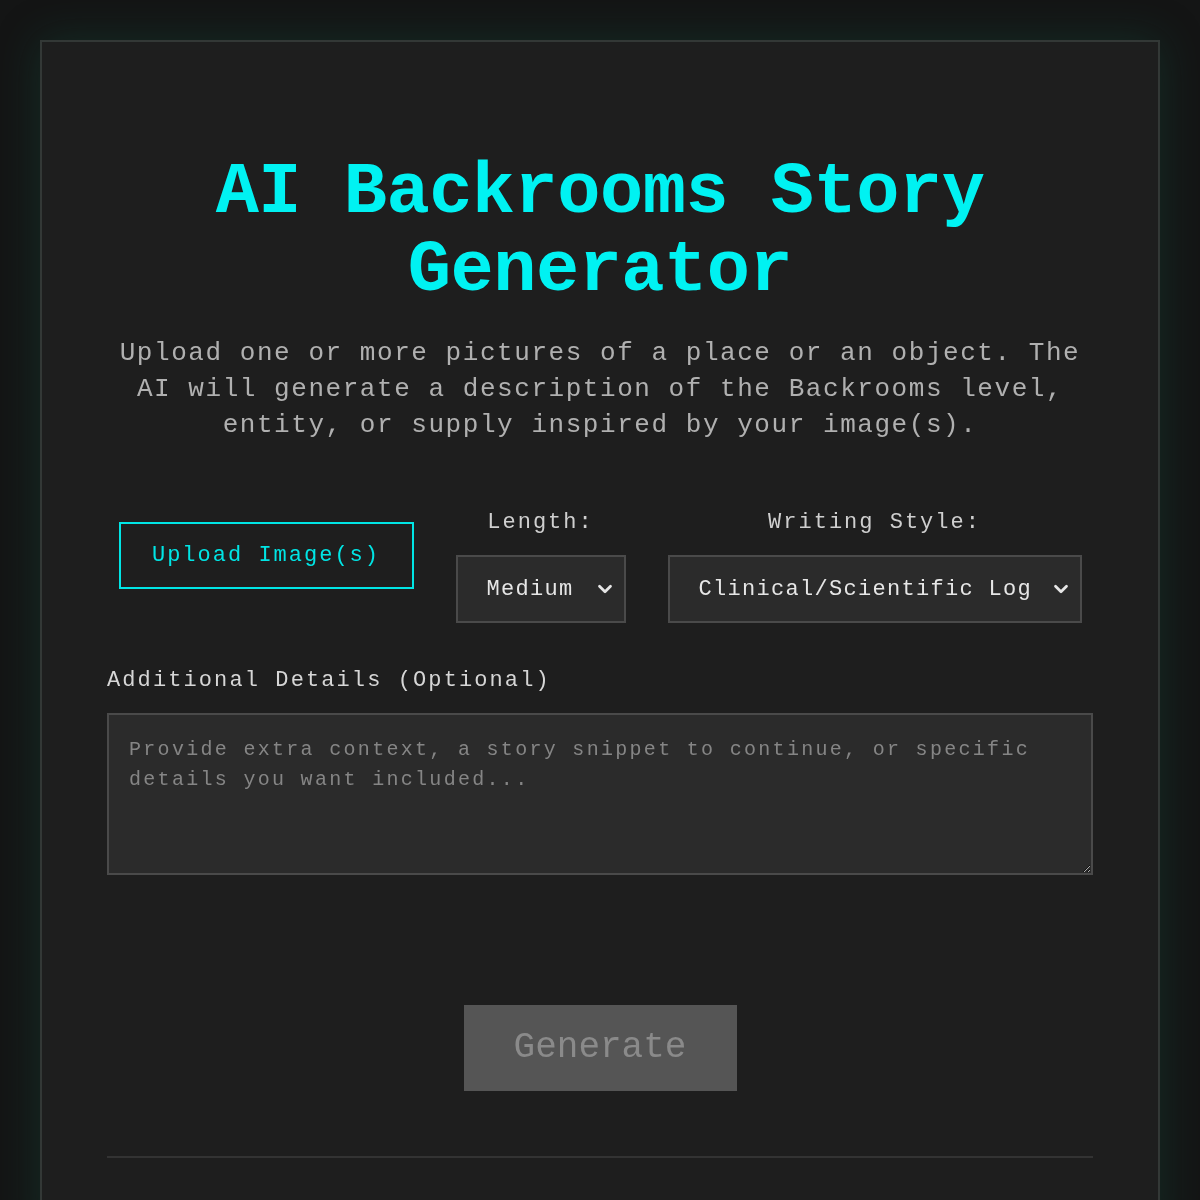  Describe the element at coordinates (600, 389) in the screenshot. I see `description-text: Upload one or more pictures of a place or an object. The AI will generate a description of the Backrooms level, entity, or supply inspired by your image(s).` at that location.